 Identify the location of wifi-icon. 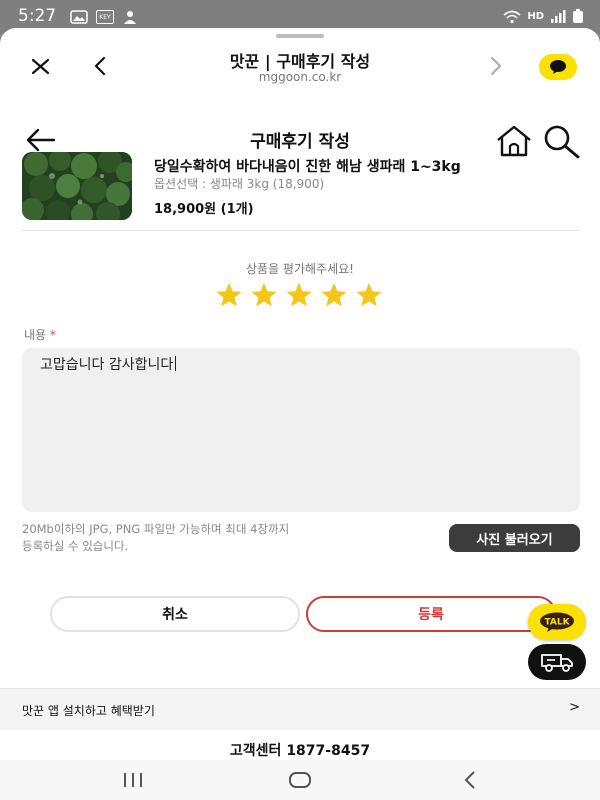
(512, 16).